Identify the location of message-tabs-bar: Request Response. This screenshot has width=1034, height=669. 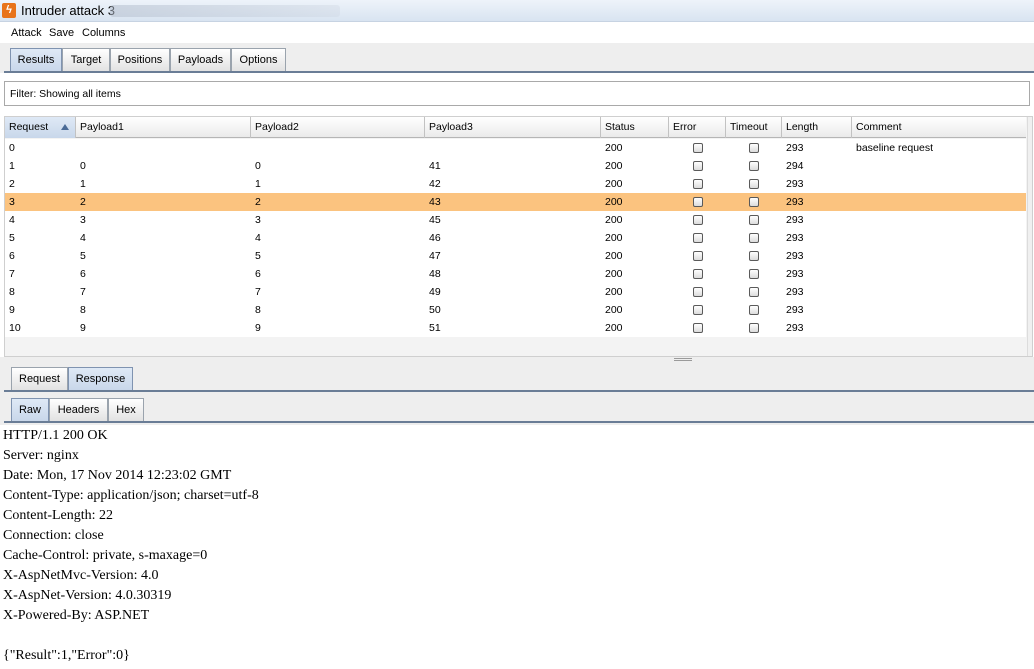
(517, 378).